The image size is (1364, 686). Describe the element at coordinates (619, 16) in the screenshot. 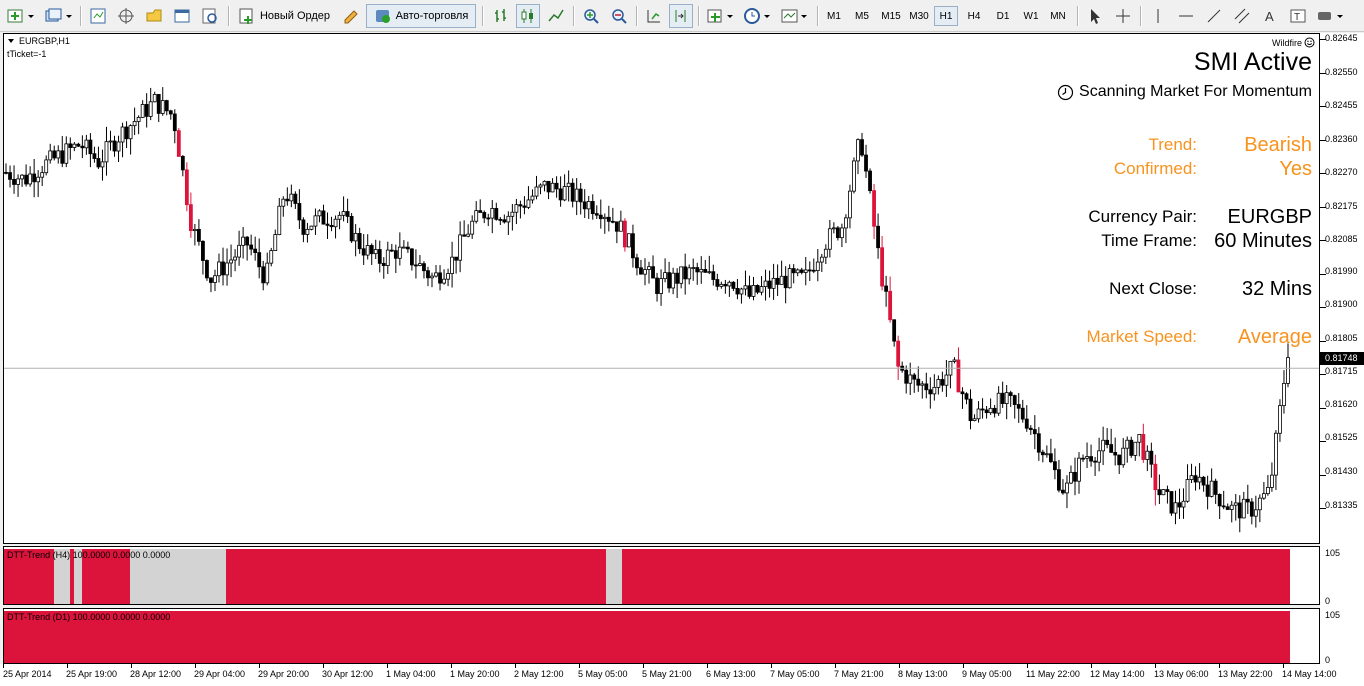

I see `zoom-out-icon` at that location.